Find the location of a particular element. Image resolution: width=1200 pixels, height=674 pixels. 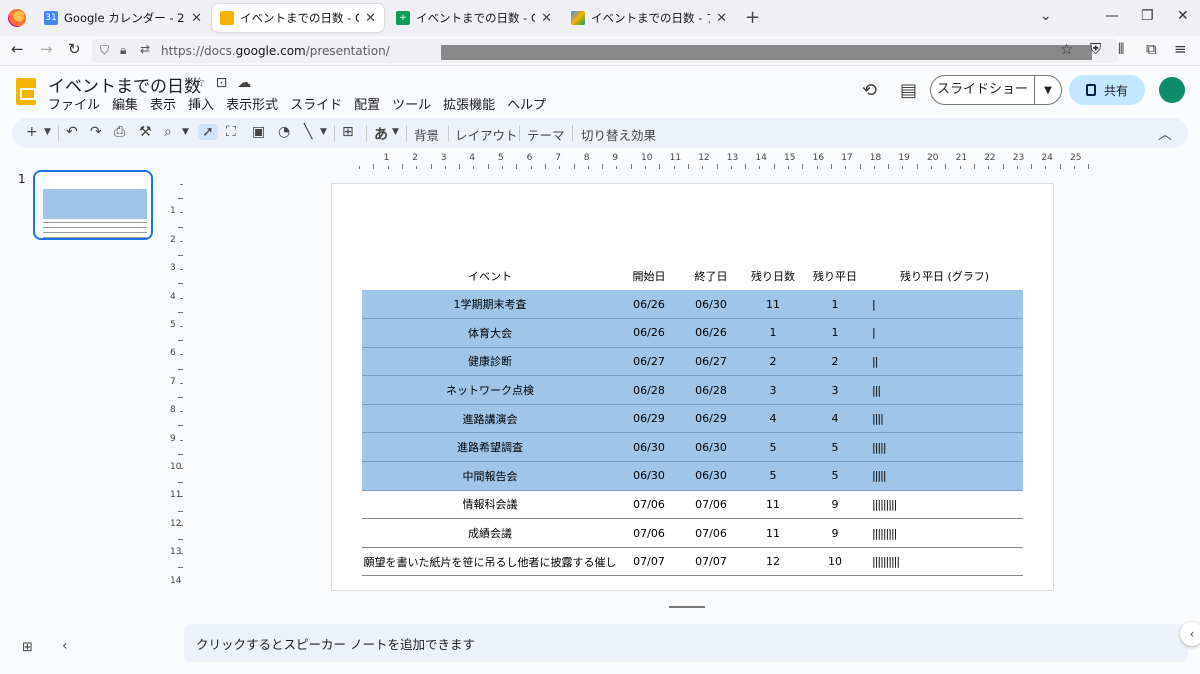

back-icon: ← is located at coordinates (17, 49).